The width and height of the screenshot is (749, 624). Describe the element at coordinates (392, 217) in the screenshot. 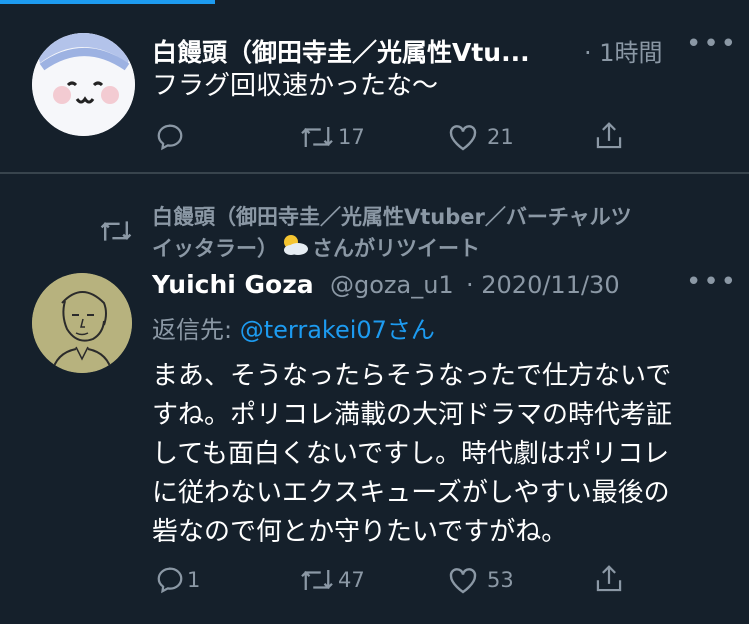

I see `retweeted-by-line-1: 白饅頭（御田寺圭／光属性Vtuber／バーチャルツ` at that location.